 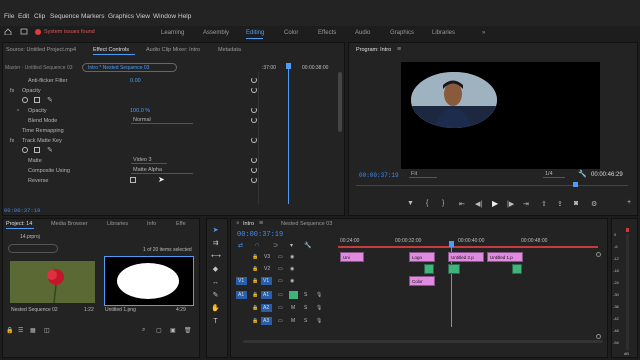 What do you see at coordinates (305, 295) in the screenshot?
I see `solo-button: S` at bounding box center [305, 295].